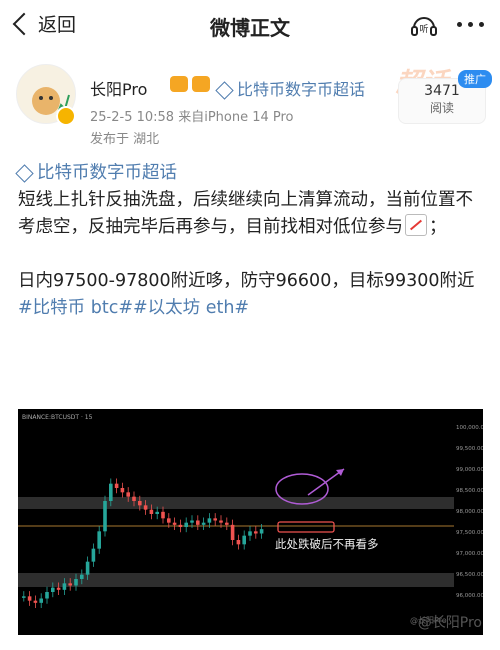 This screenshot has height=650, width=500. Describe the element at coordinates (449, 623) in the screenshot. I see `image-watermark: @长阳Pro` at that location.